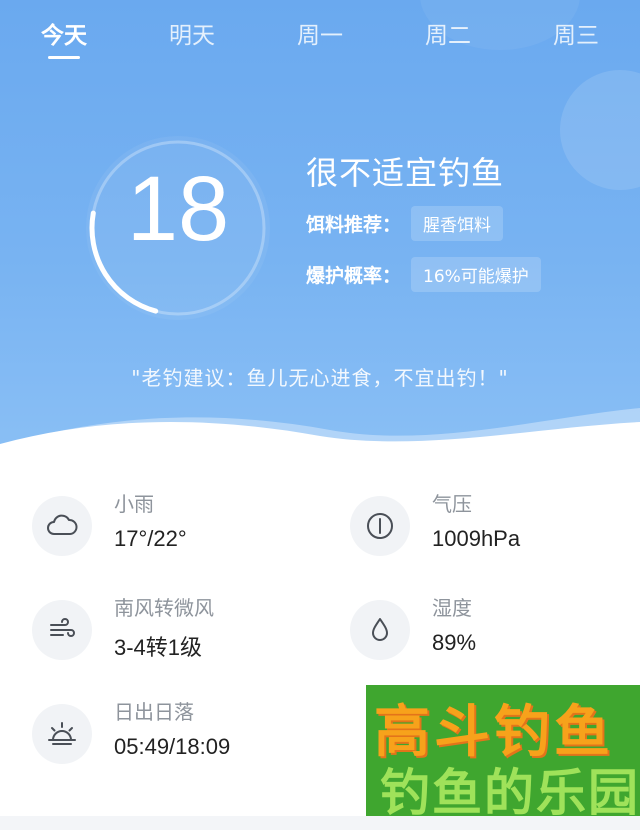 The image size is (640, 830). What do you see at coordinates (576, 33) in the screenshot?
I see `tab-wednesday: 周三` at bounding box center [576, 33].